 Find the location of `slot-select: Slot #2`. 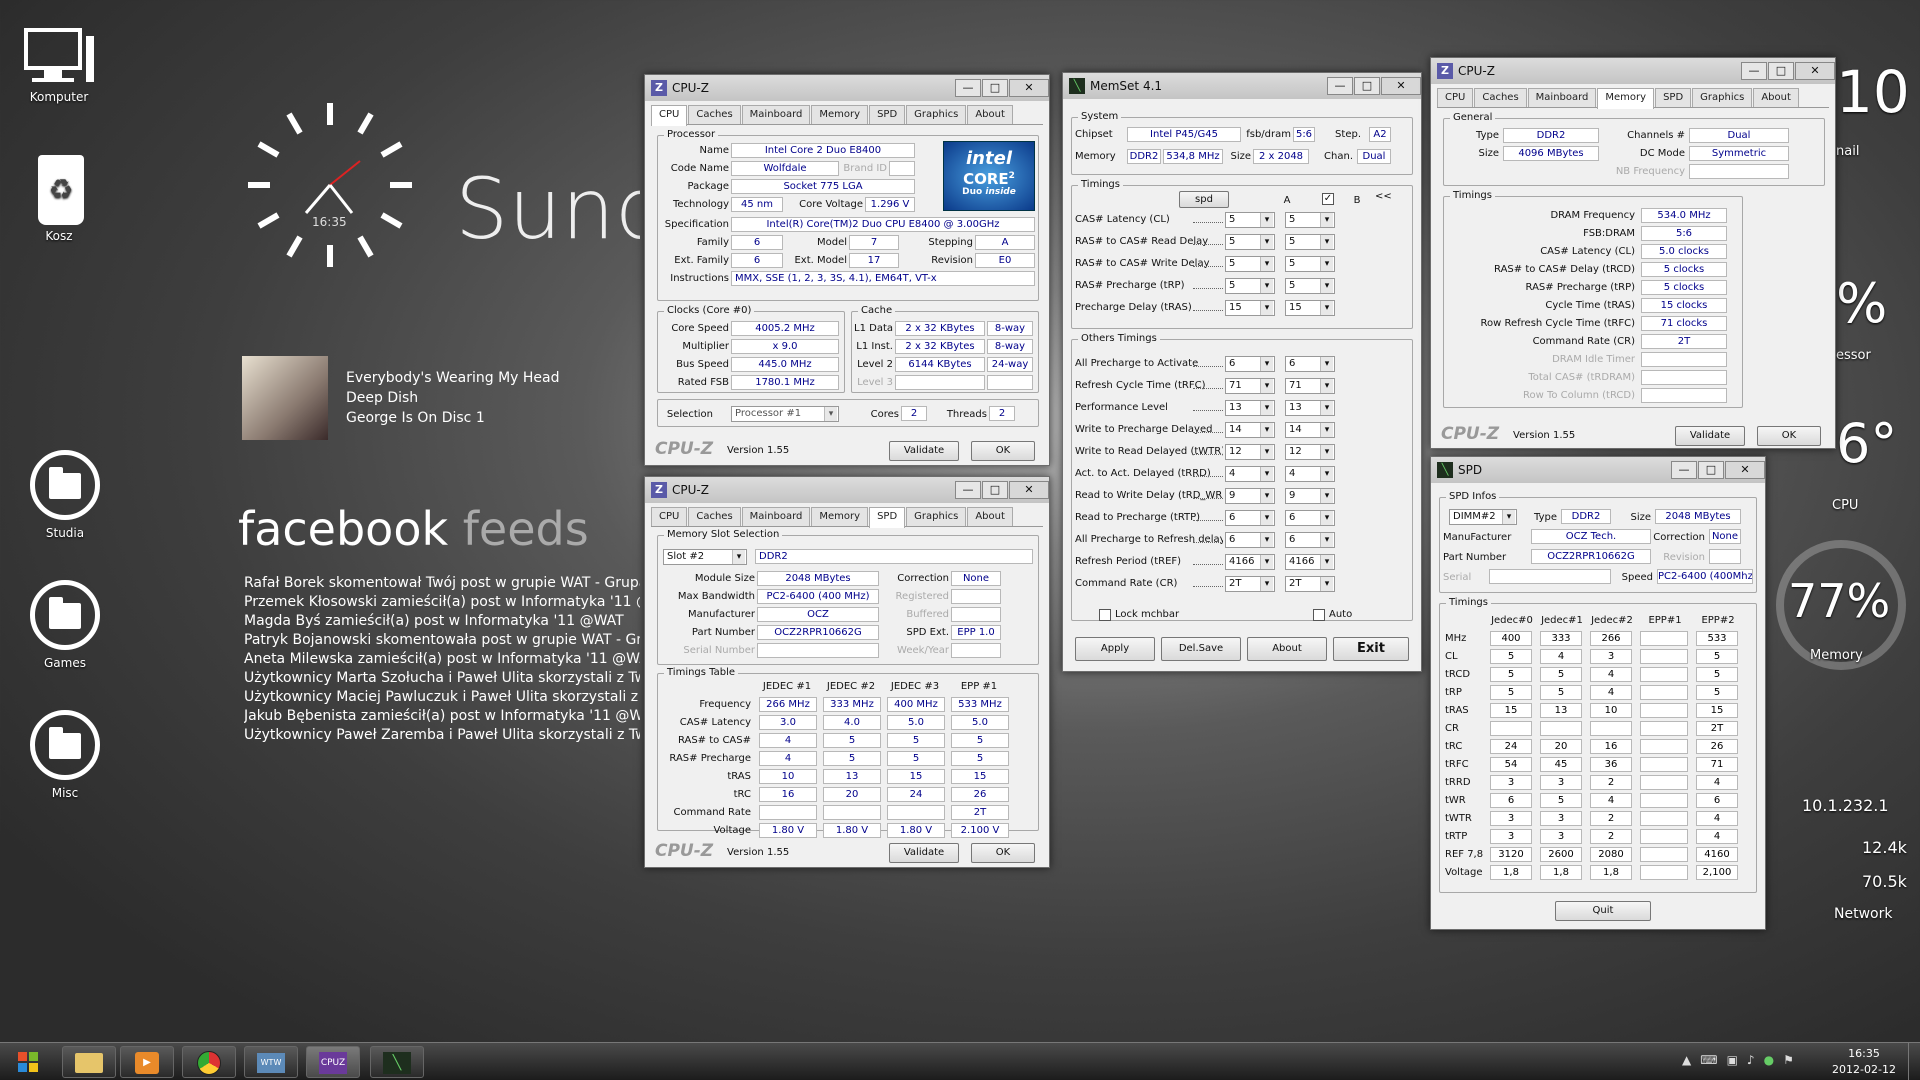

slot-select: Slot #2 is located at coordinates (705, 557).